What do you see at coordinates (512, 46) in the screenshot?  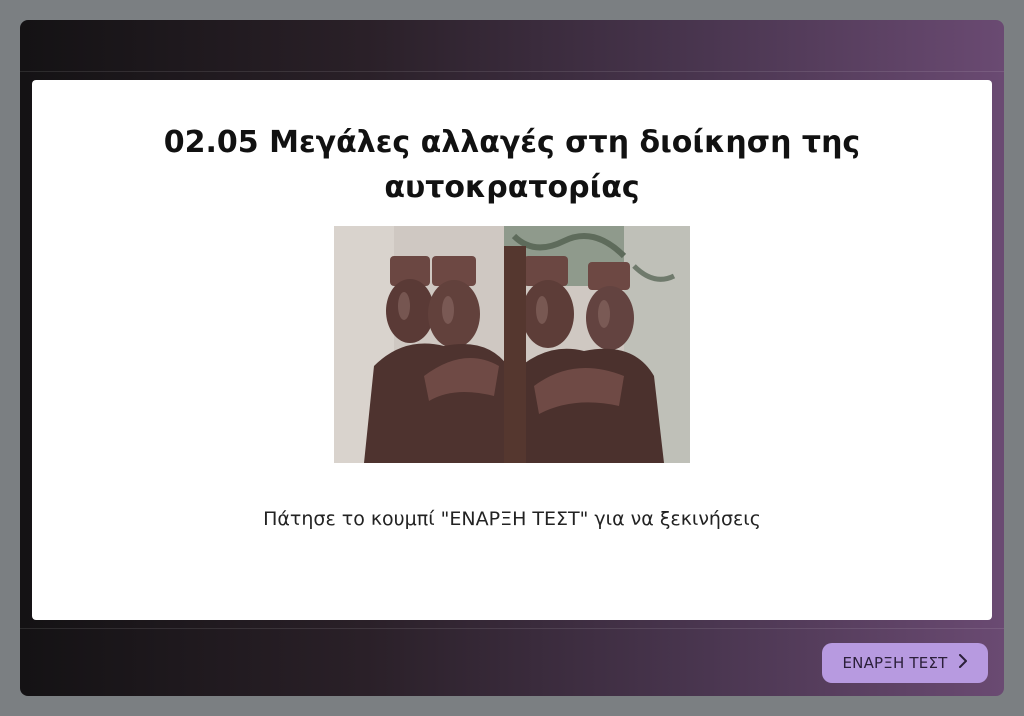 I see `top-bar` at bounding box center [512, 46].